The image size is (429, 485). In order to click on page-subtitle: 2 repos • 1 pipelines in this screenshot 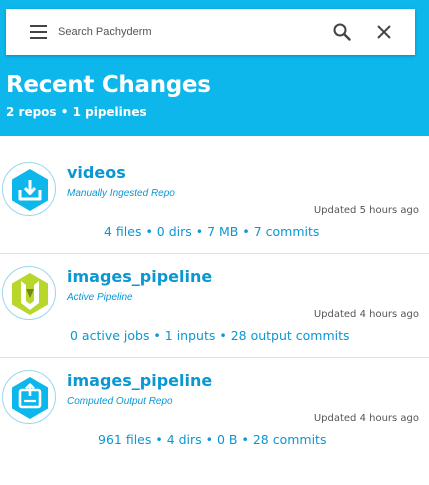, I will do `click(76, 112)`.